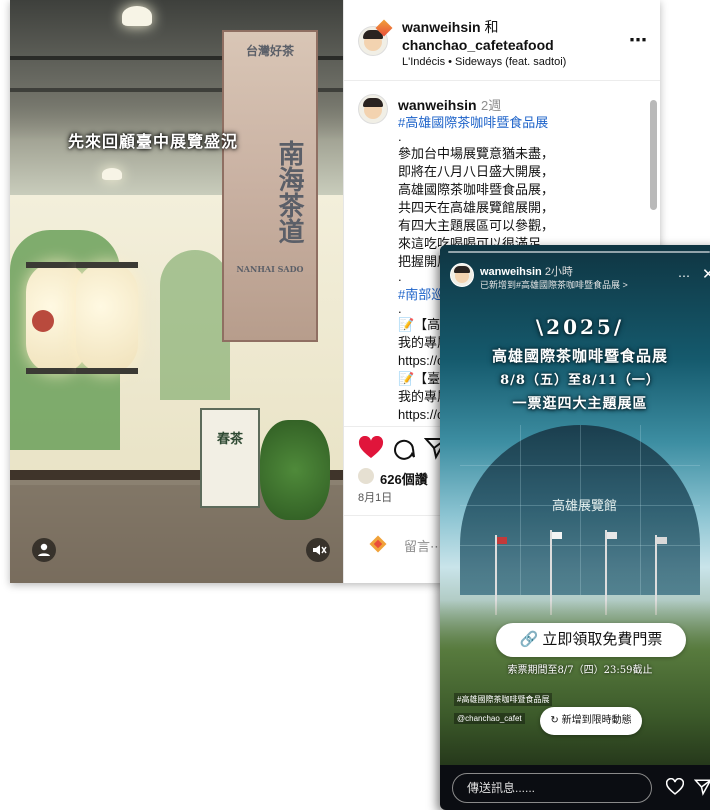  I want to click on product-sign: 春茶, so click(230, 458).